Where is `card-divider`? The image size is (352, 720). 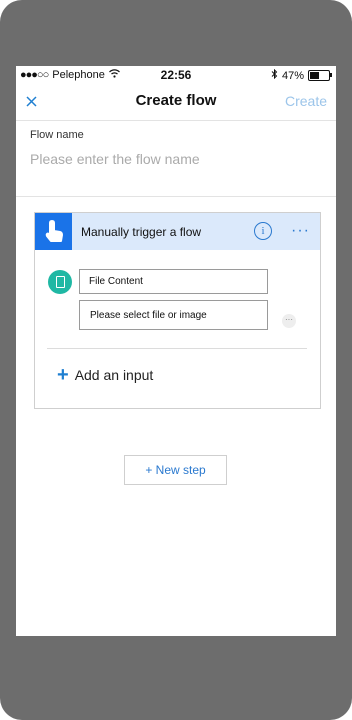 card-divider is located at coordinates (177, 348).